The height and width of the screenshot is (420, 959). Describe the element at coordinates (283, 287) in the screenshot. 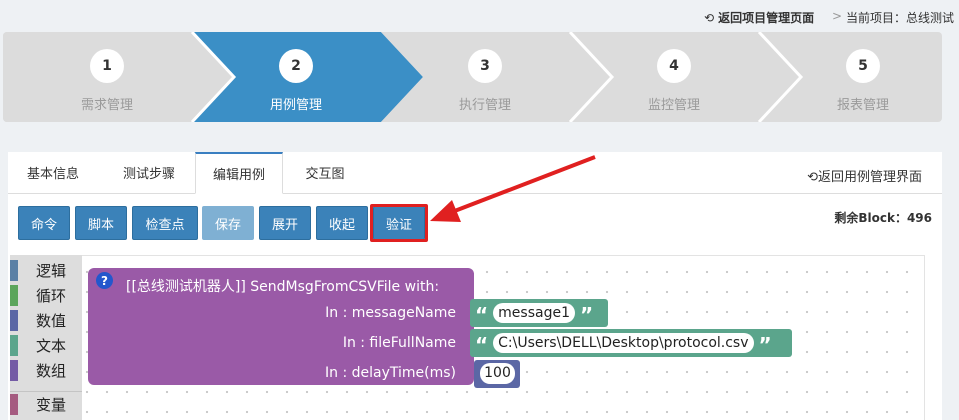

I see `block-title: [[总线测试机器人]] SendMsgFromCSVFile with:` at that location.